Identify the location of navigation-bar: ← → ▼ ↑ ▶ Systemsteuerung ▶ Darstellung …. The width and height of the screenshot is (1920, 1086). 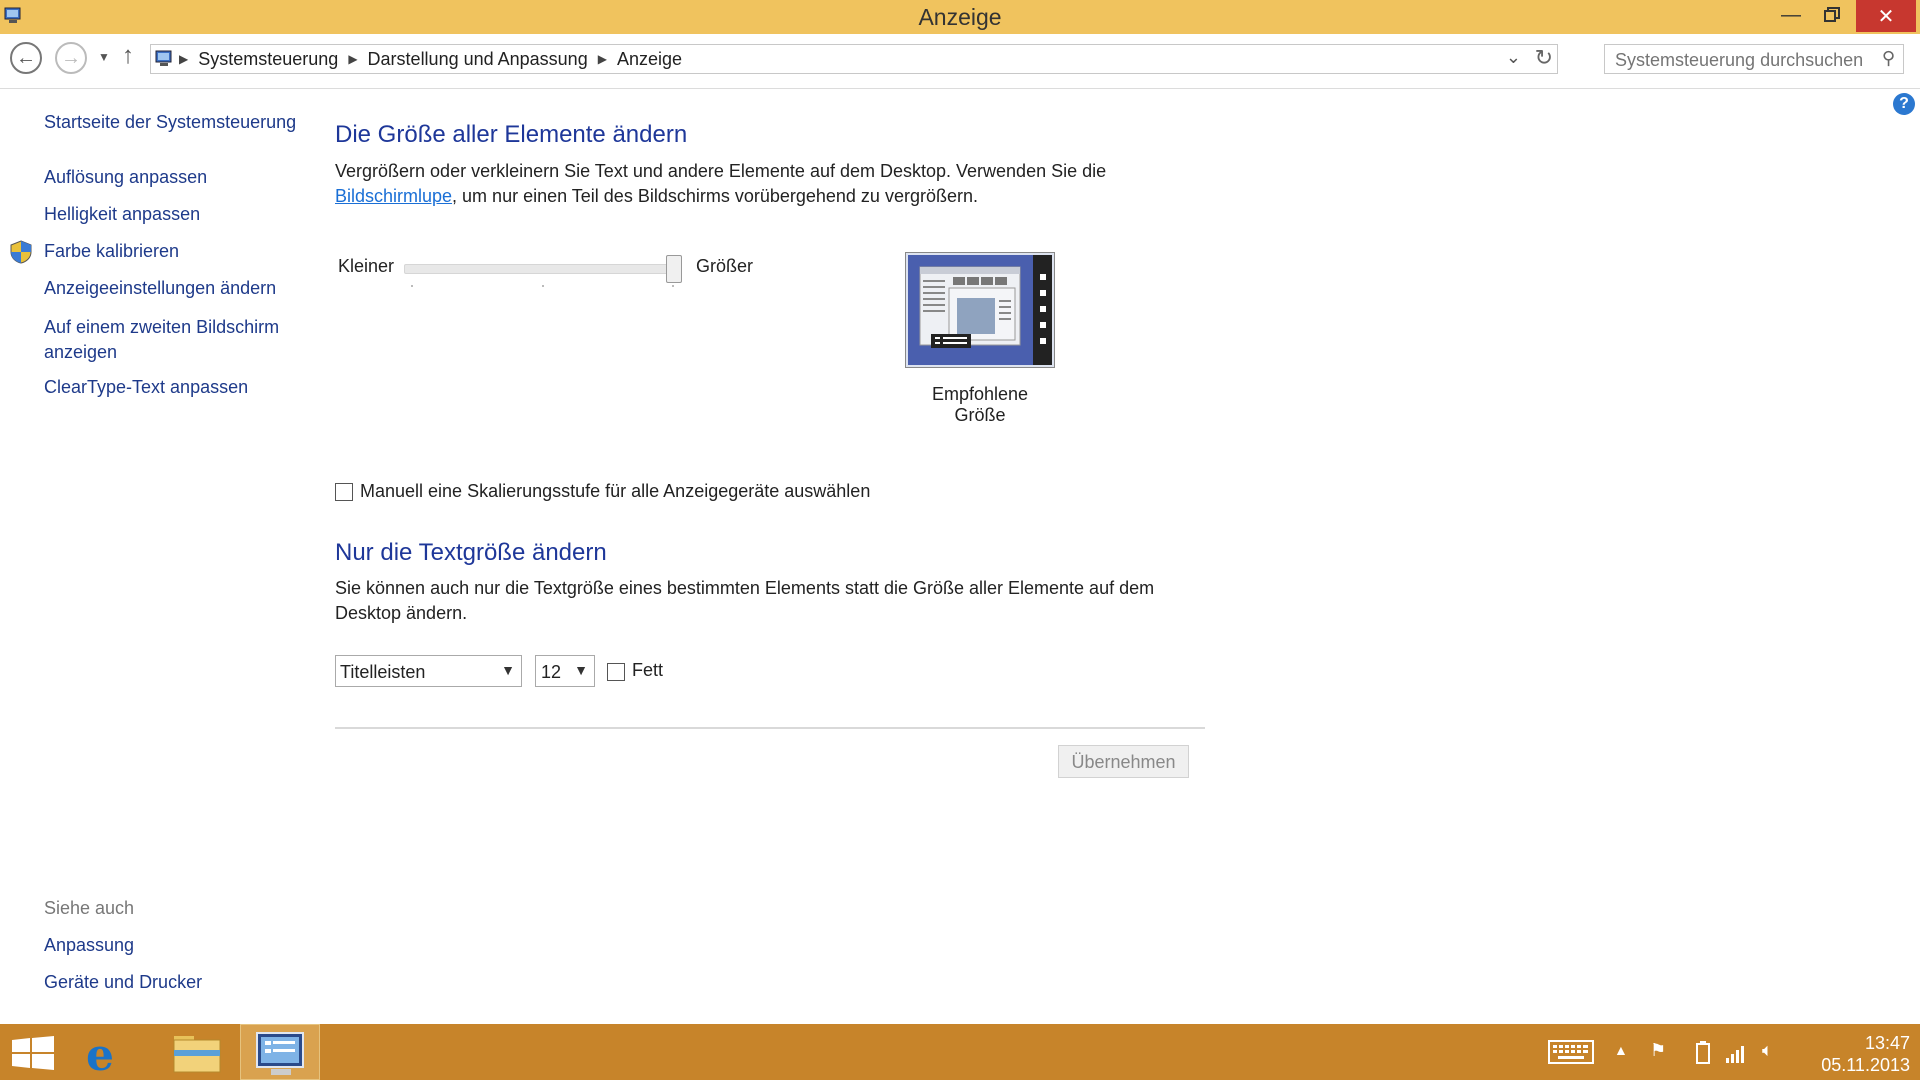
(960, 61).